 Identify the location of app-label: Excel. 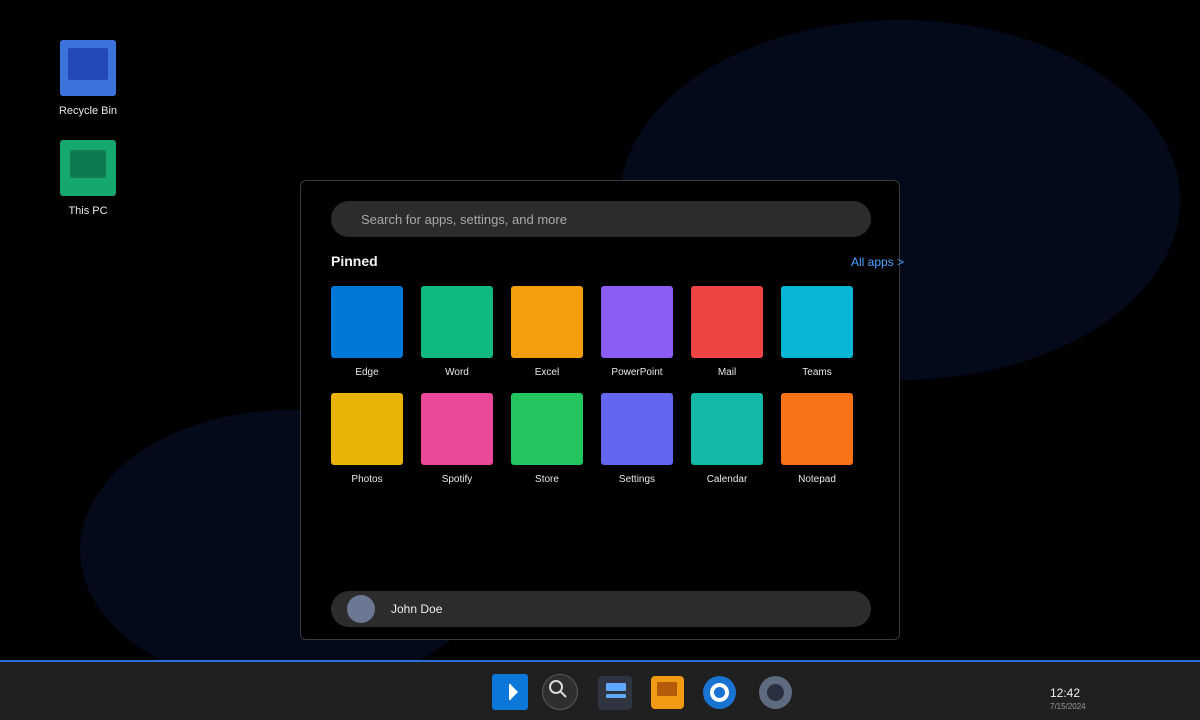
(547, 372).